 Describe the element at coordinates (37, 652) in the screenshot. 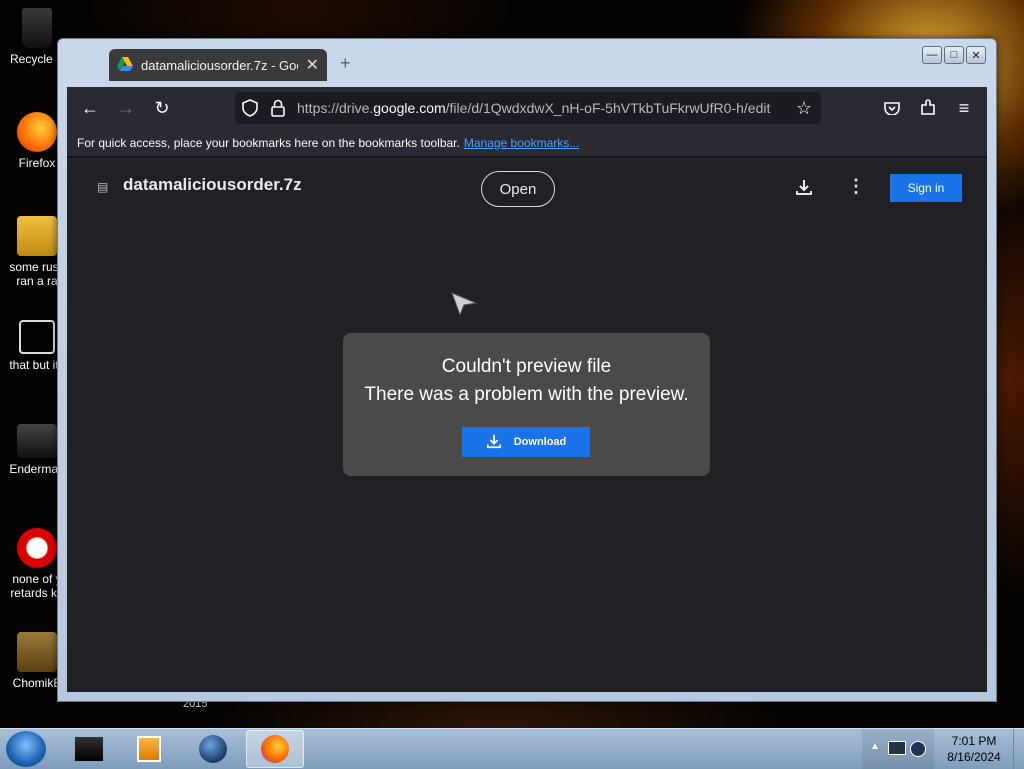

I see `hamster-icon` at that location.